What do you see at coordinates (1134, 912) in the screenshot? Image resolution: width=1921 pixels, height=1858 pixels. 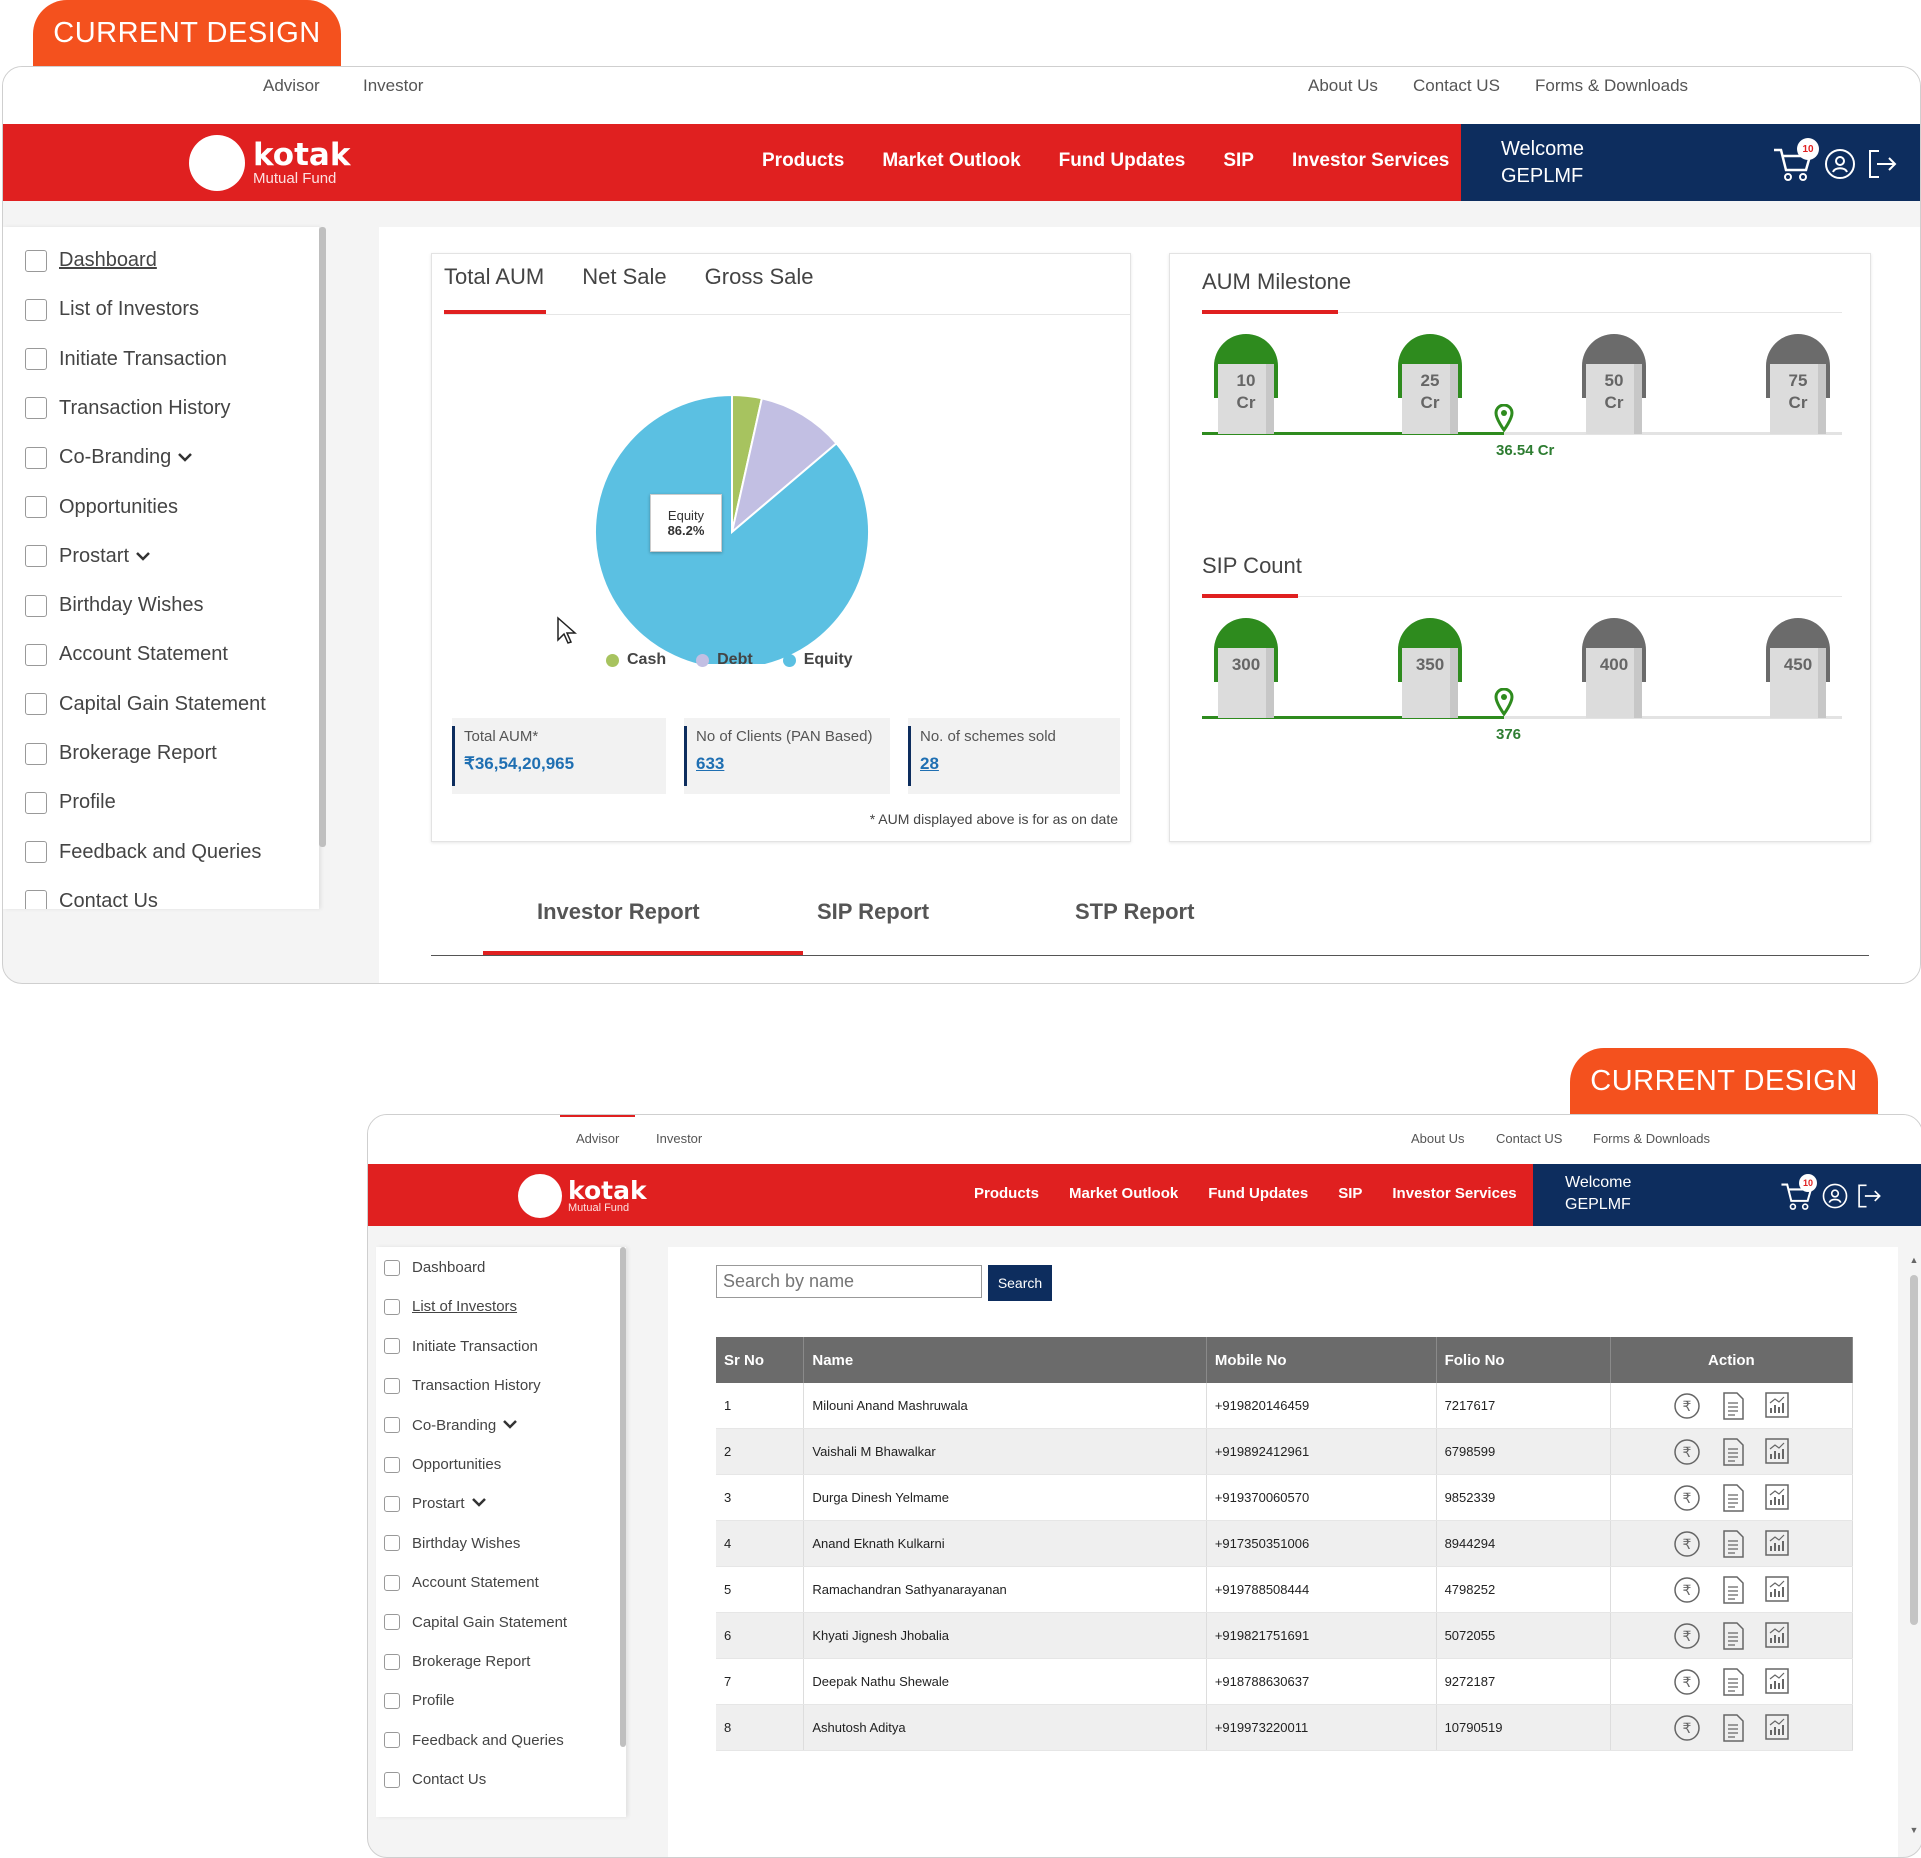 I see `tab-stp-report: STP Report` at bounding box center [1134, 912].